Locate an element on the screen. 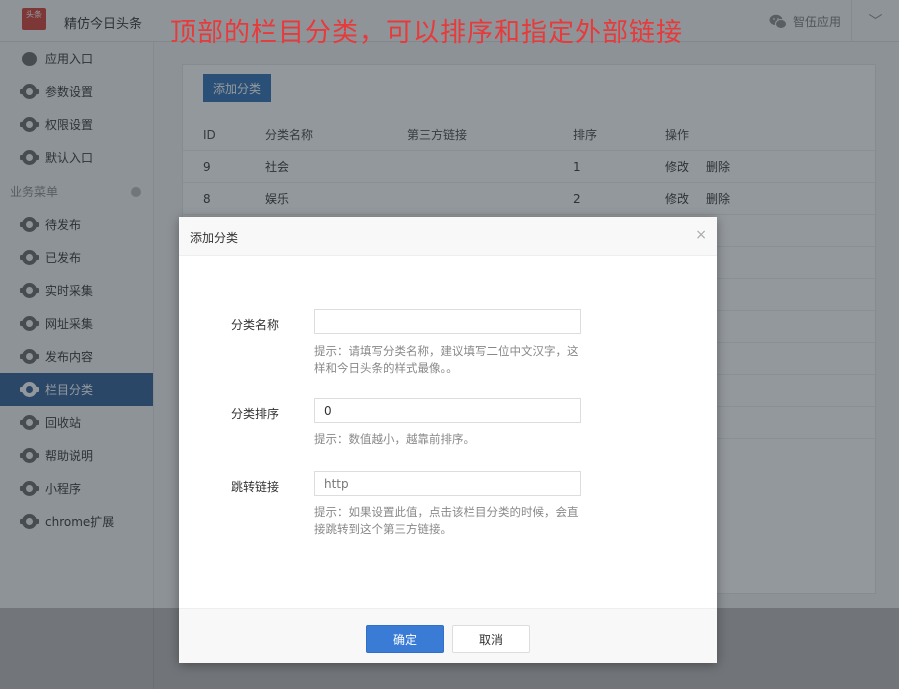  cancel-button: 取消 is located at coordinates (491, 639).